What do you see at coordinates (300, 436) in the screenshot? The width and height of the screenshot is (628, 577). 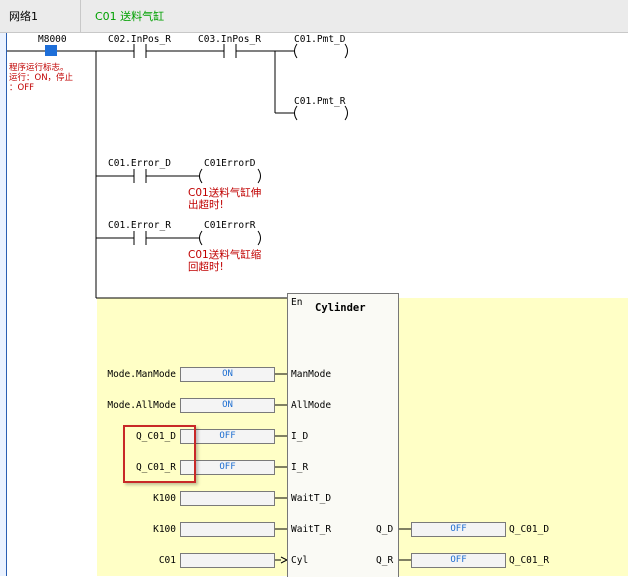 I see `pin-i-d: I_D` at bounding box center [300, 436].